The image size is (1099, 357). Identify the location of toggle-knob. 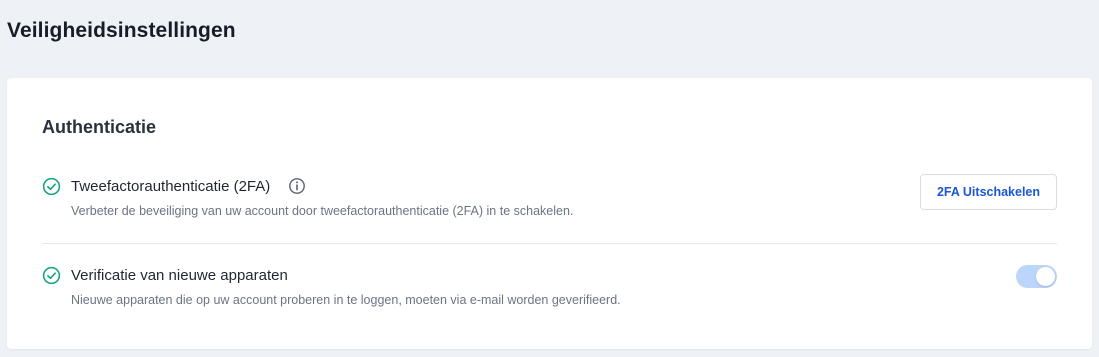
(1045, 276).